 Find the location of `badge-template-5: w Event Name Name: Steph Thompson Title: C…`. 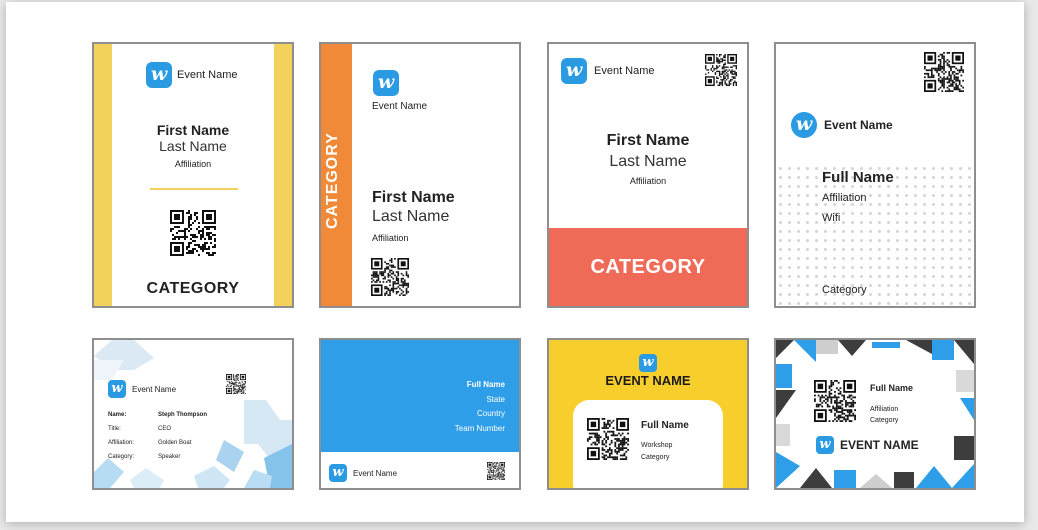

badge-template-5: w Event Name Name: Steph Thompson Title: C… is located at coordinates (193, 414).